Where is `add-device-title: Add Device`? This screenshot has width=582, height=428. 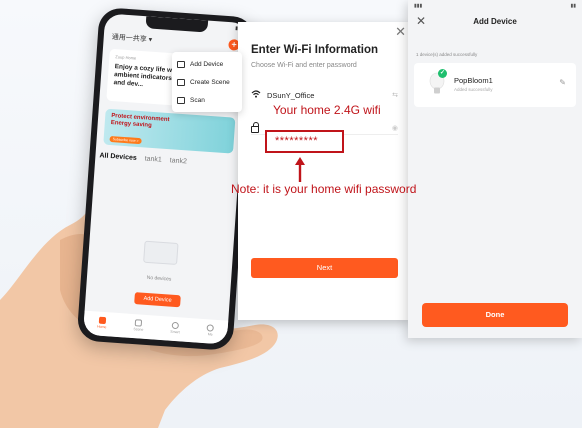
add-device-title: Add Device is located at coordinates (495, 21).